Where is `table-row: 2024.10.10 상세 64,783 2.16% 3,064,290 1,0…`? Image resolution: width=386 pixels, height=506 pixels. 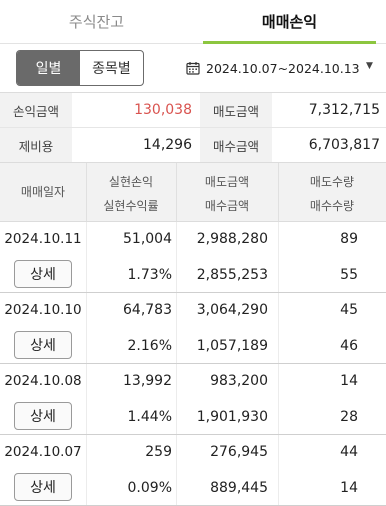 table-row: 2024.10.10 상세 64,783 2.16% 3,064,290 1,0… is located at coordinates (193, 328).